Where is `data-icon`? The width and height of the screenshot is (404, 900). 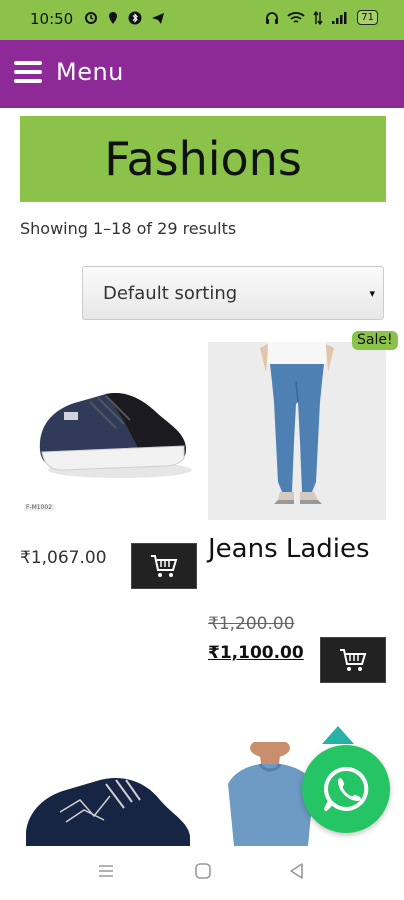
data-icon is located at coordinates (318, 17).